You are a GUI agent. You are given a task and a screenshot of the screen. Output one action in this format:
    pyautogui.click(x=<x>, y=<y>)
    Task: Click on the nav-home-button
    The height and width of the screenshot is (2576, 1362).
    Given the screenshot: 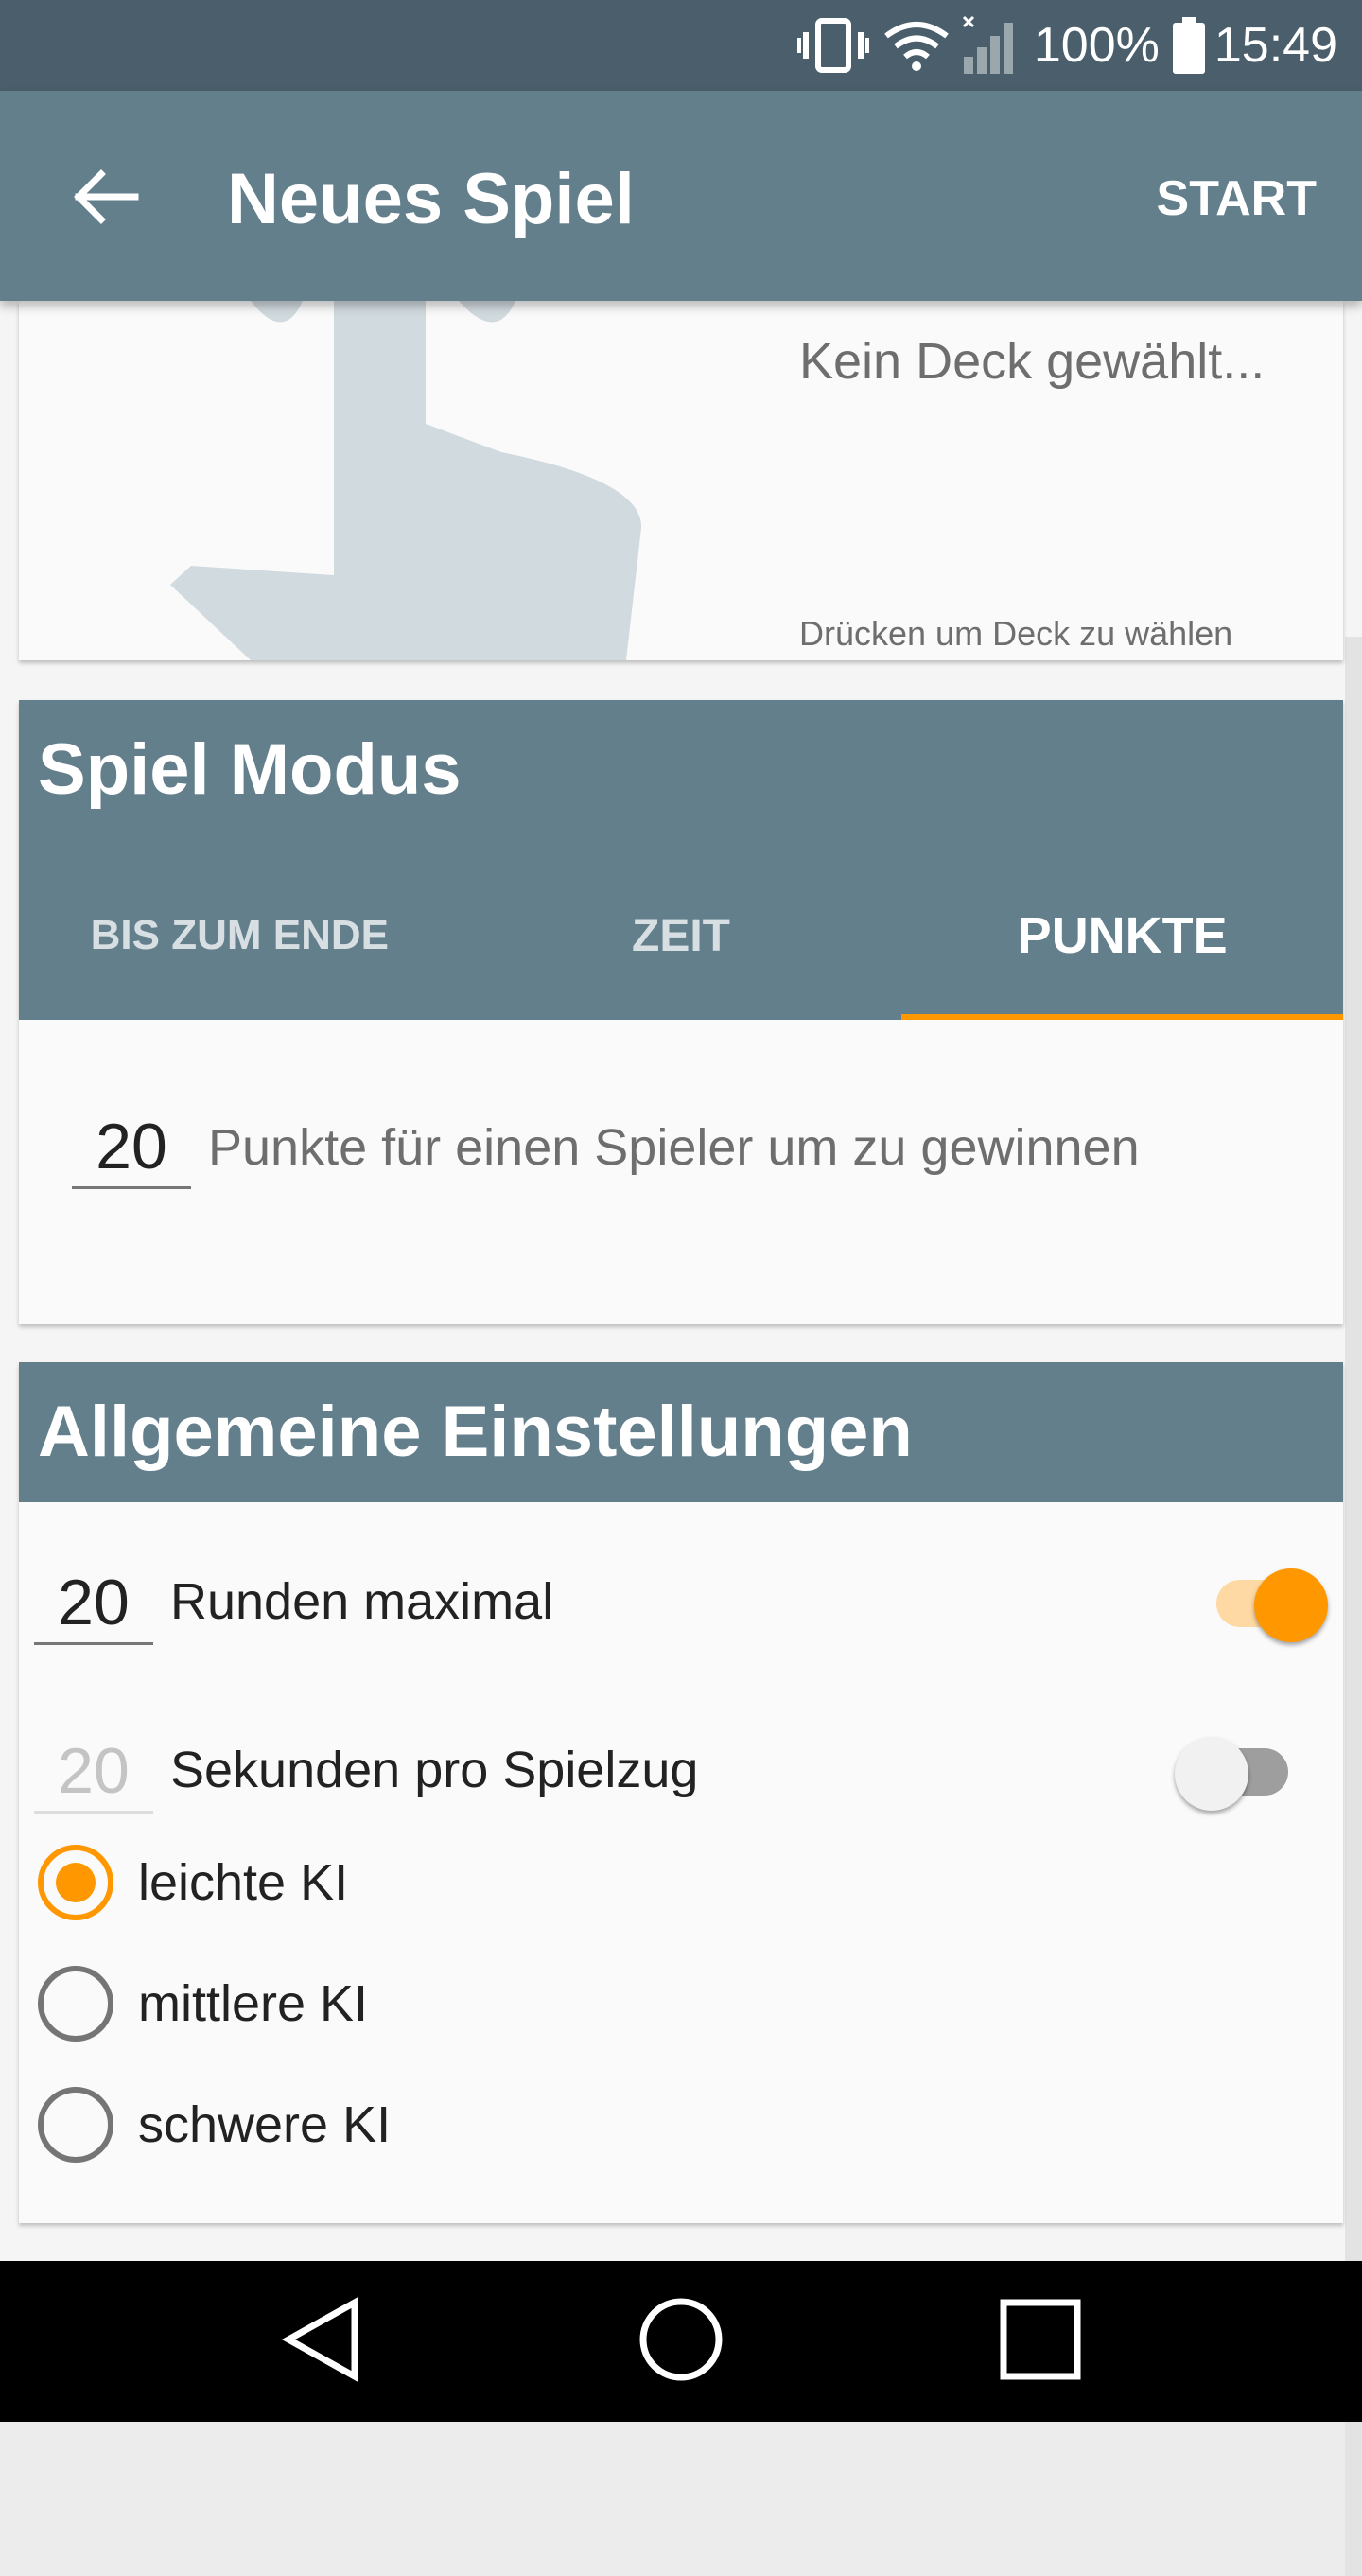 What is the action you would take?
    pyautogui.click(x=681, y=2342)
    